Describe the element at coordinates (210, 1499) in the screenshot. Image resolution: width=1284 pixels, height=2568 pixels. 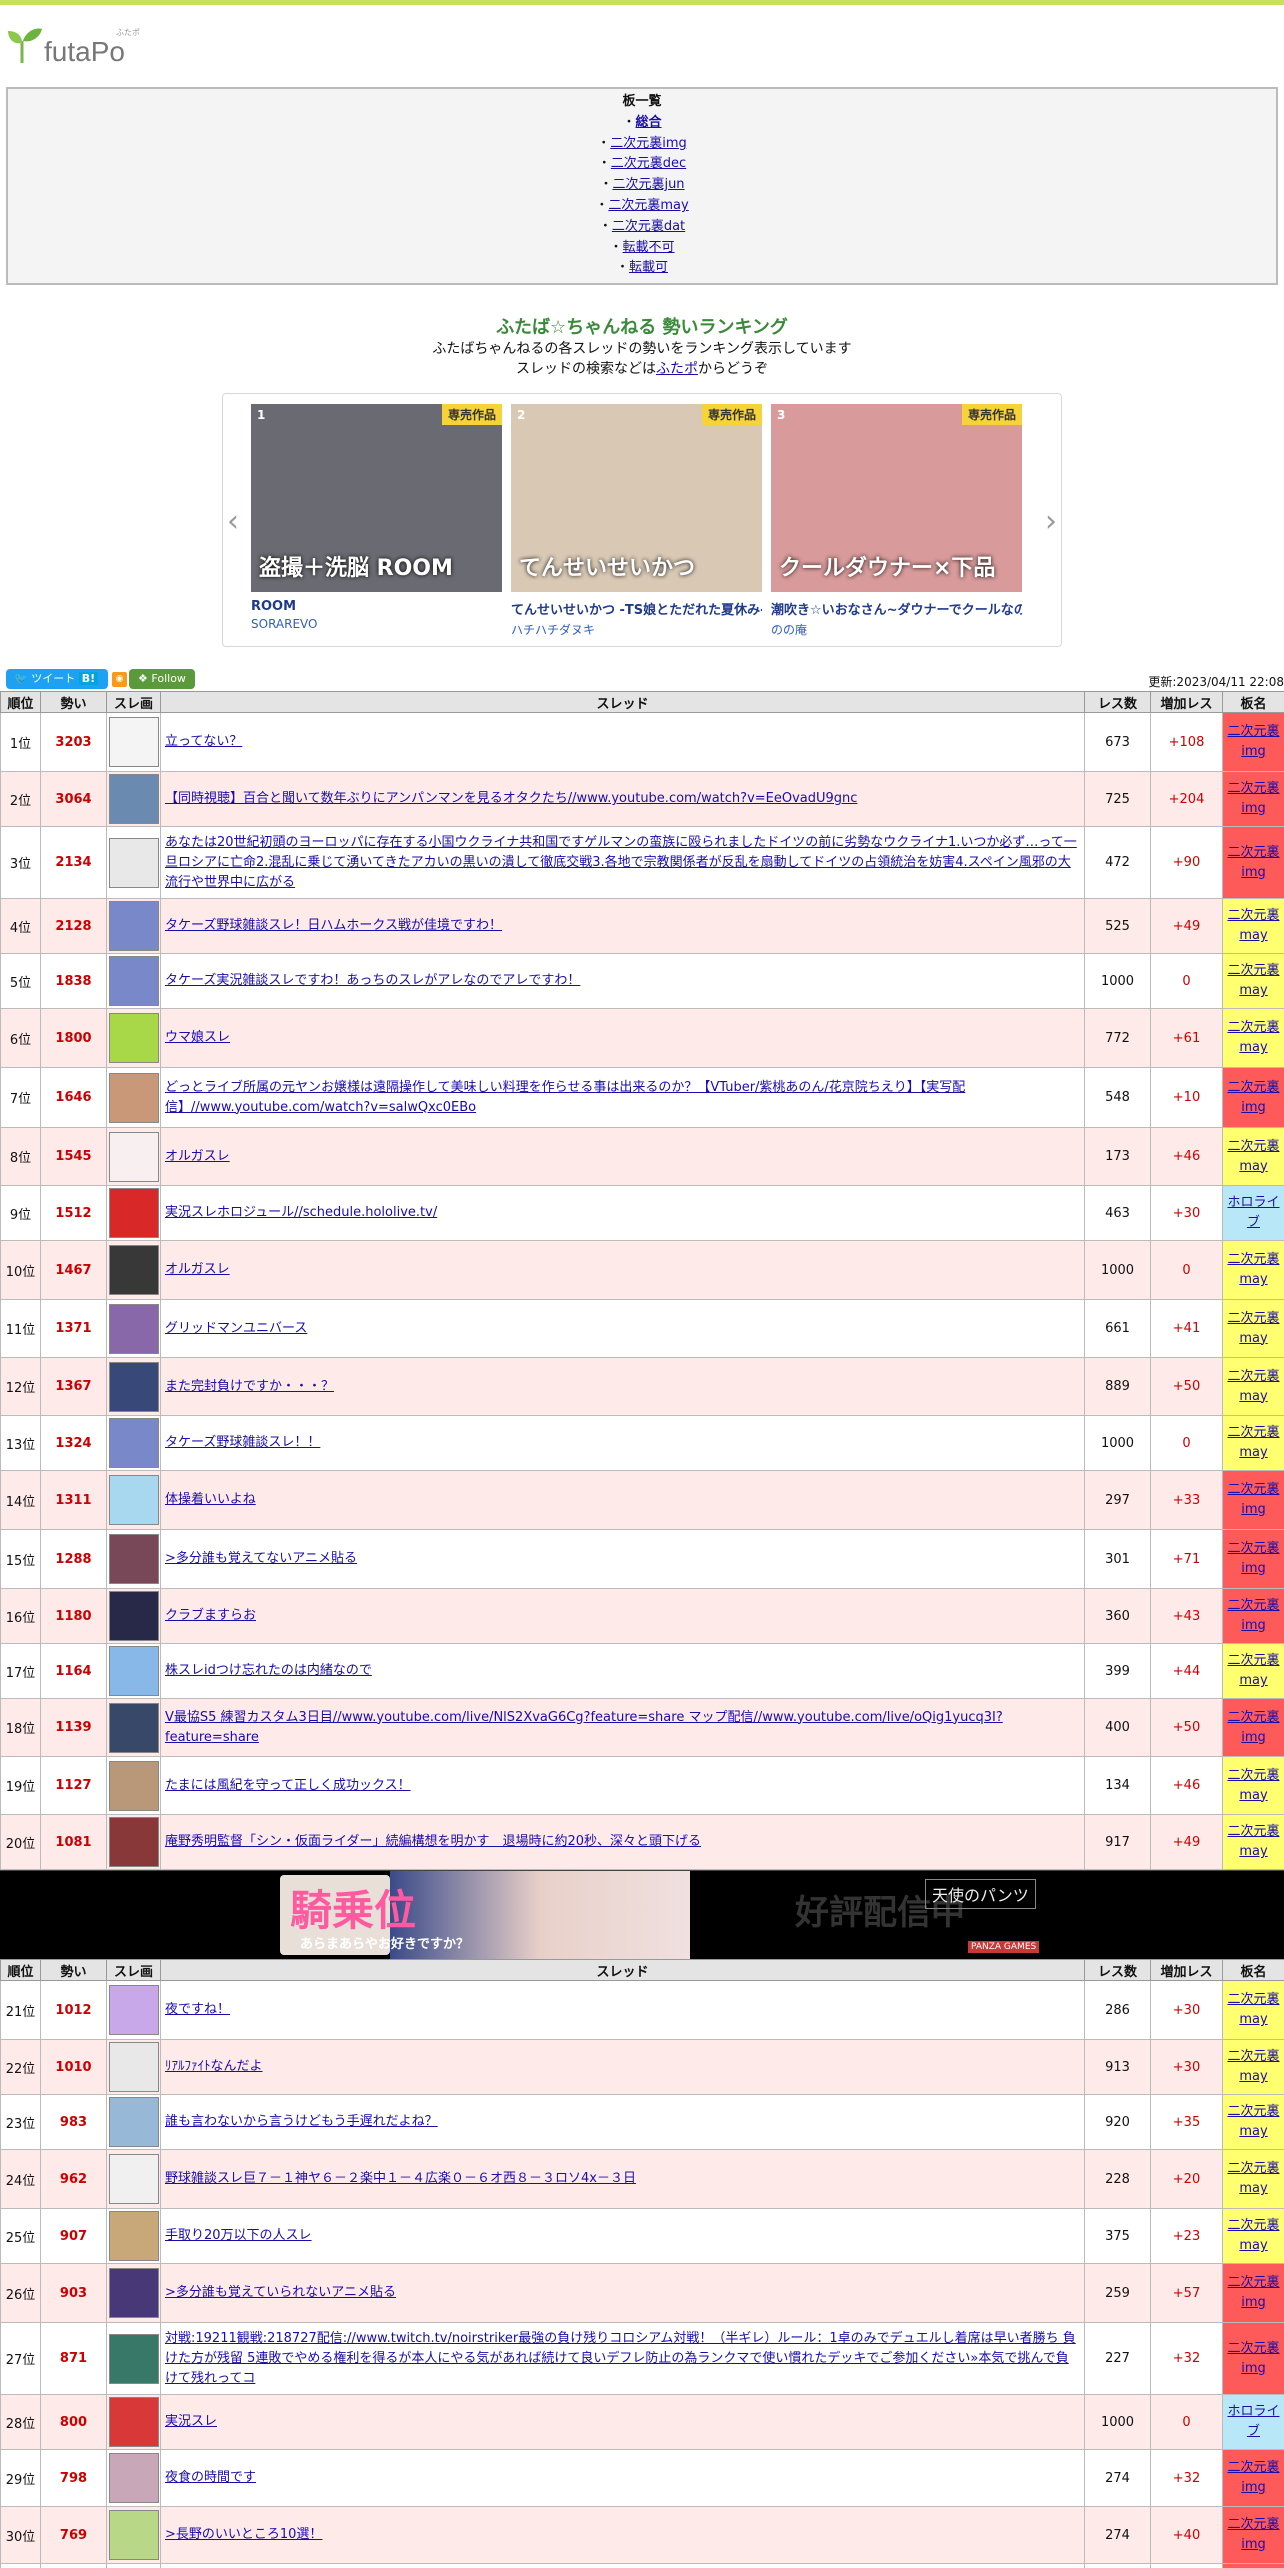
I see `thread-link: 体操着いいよね` at that location.